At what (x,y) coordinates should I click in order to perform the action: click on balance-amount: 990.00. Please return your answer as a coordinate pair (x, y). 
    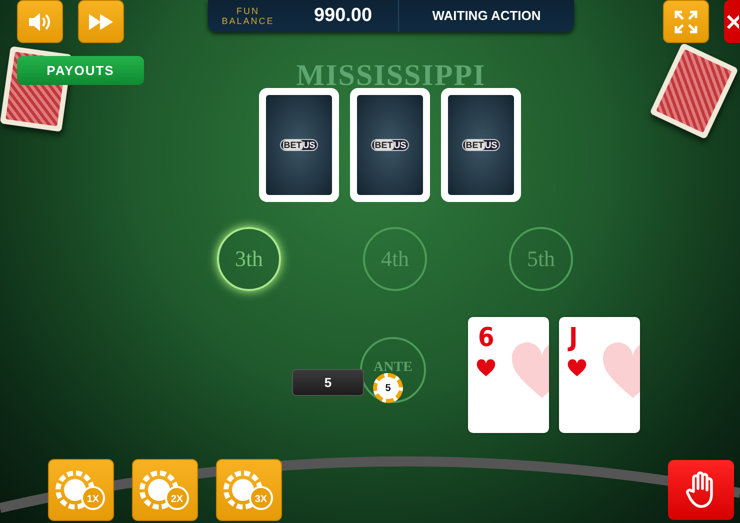
    Looking at the image, I should click on (343, 16).